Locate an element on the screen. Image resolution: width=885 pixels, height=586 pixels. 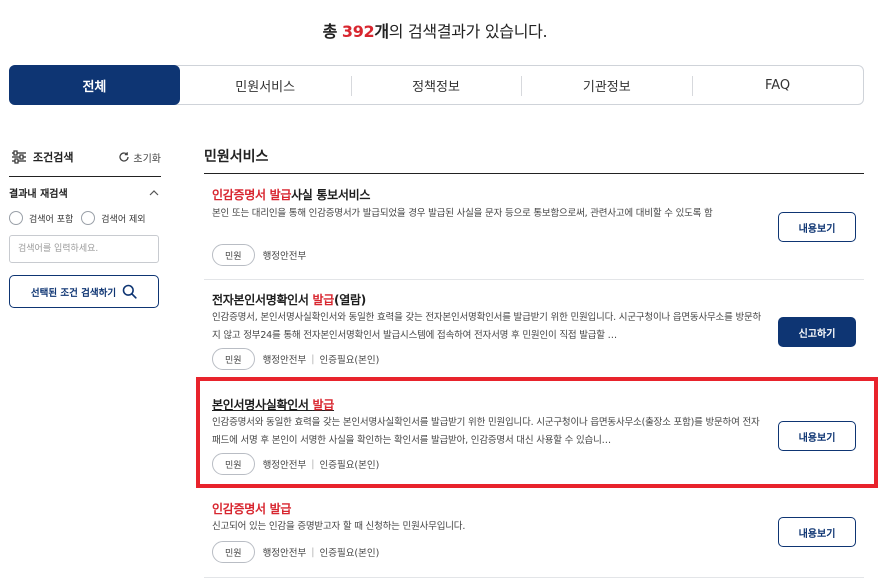
tab-agency-info: 기관정보 is located at coordinates (606, 85).